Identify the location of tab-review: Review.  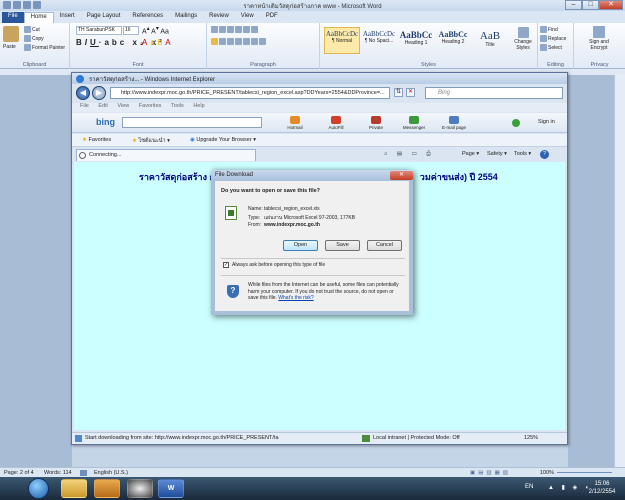
(219, 17).